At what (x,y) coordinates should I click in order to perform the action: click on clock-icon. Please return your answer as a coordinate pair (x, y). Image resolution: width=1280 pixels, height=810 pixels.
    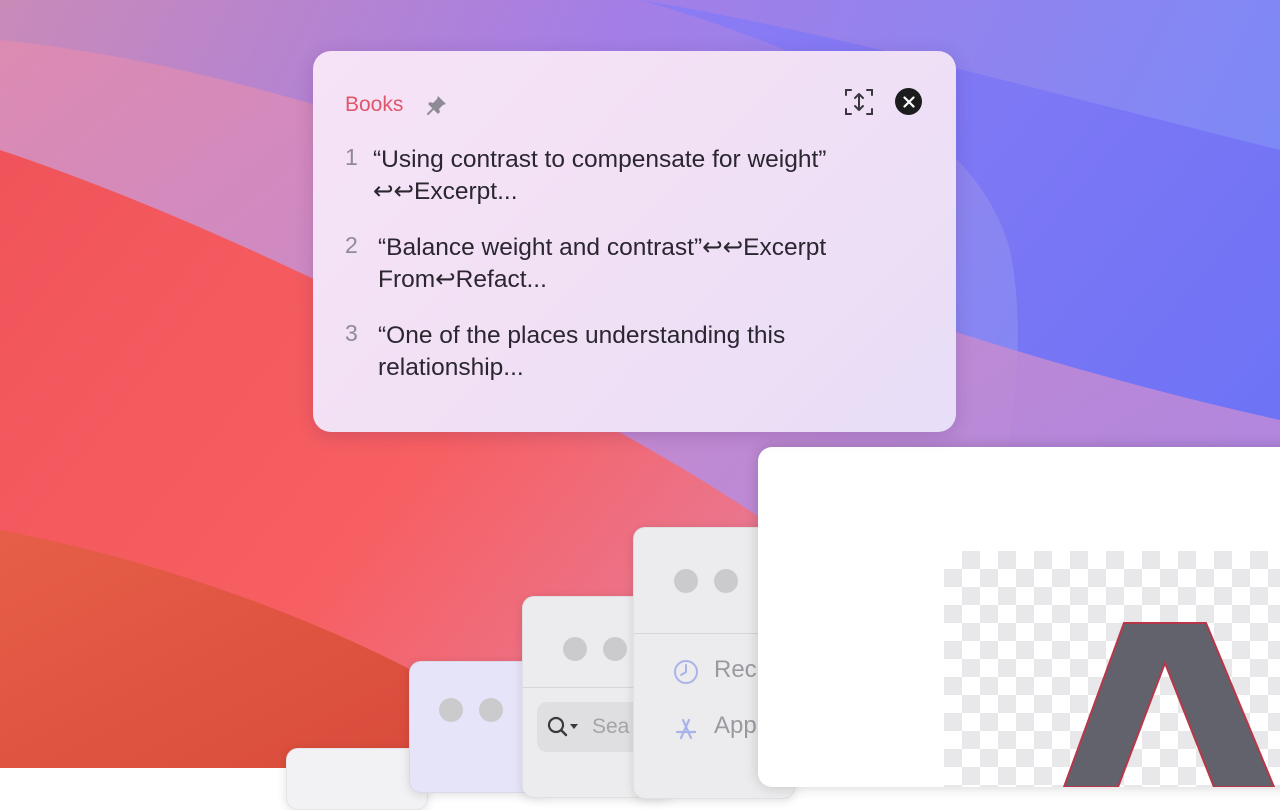
    Looking at the image, I should click on (686, 672).